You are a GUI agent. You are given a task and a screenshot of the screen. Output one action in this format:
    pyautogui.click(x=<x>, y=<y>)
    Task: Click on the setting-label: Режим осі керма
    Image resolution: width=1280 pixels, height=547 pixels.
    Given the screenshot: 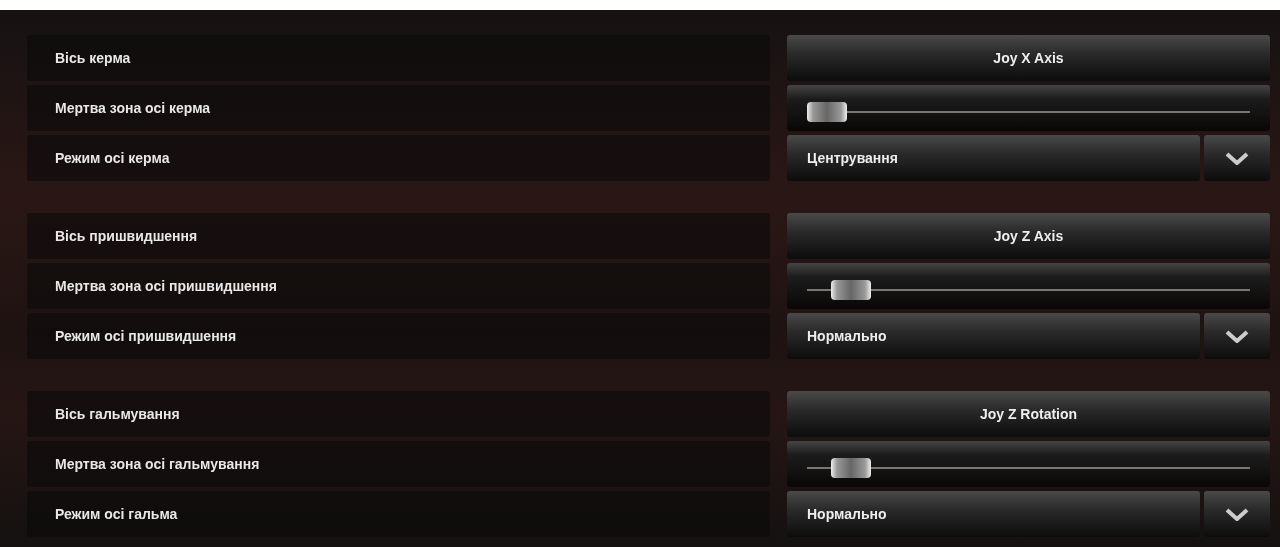 What is the action you would take?
    pyautogui.click(x=112, y=158)
    